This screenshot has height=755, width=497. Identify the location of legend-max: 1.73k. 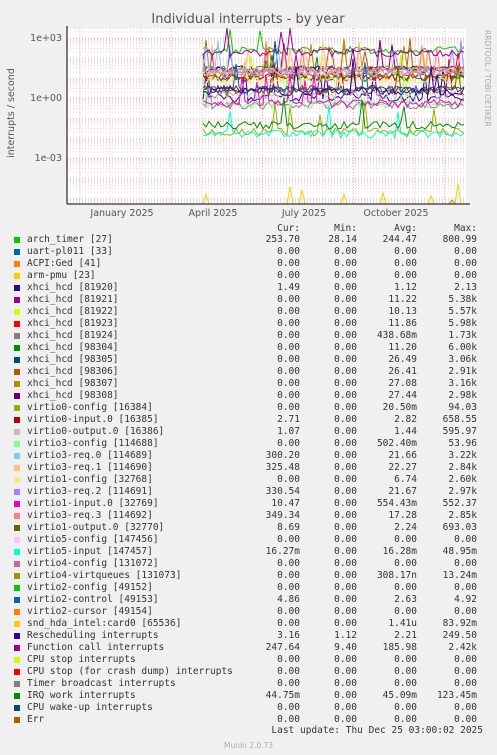
(462, 335).